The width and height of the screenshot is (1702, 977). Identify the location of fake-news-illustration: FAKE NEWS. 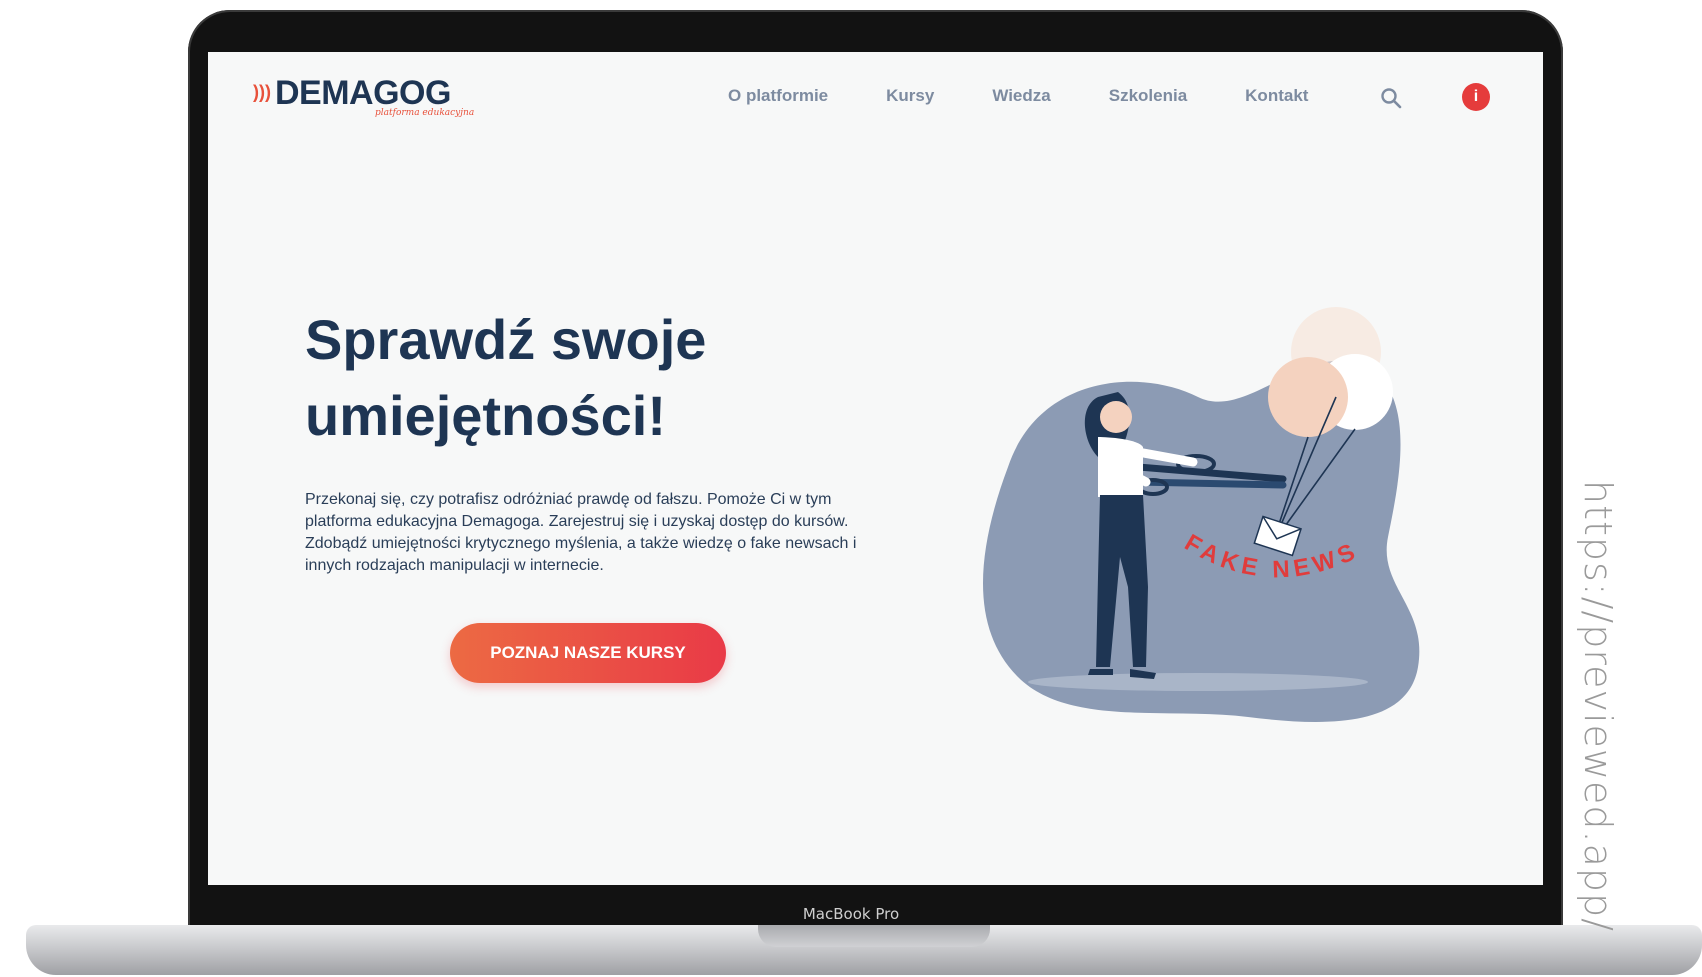
(1201, 514).